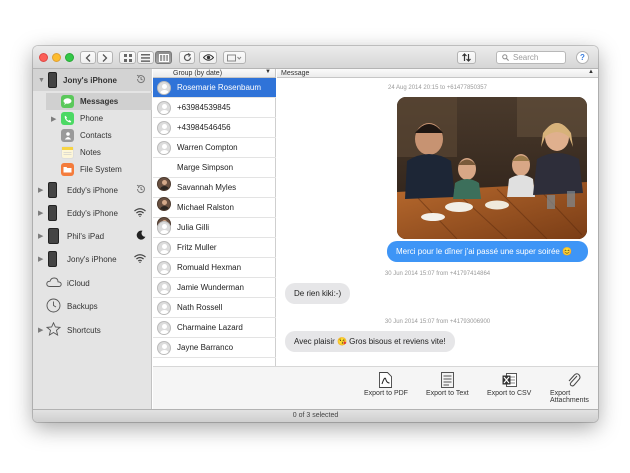  Describe the element at coordinates (210, 327) in the screenshot. I see `conversation-name: Charmaine Lazard` at that location.